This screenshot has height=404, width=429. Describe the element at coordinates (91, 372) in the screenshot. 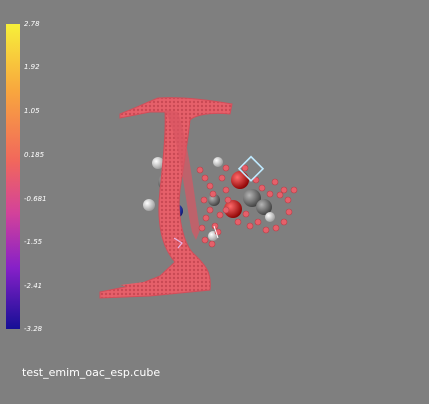

I see `file-name-label: test_emim_oac_esp.cube` at that location.